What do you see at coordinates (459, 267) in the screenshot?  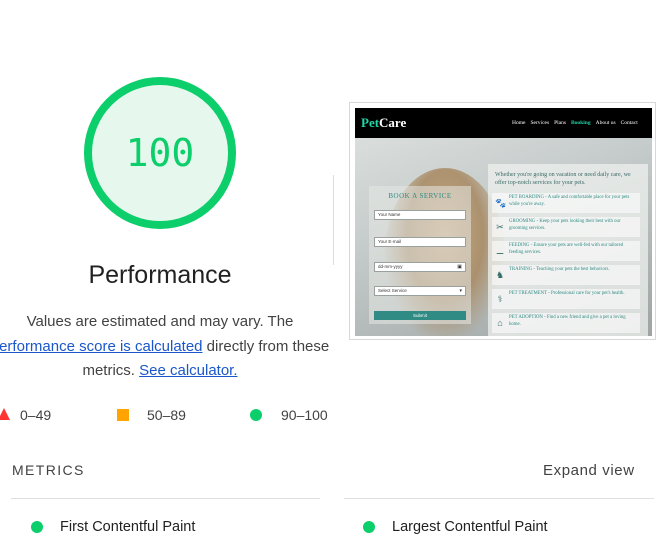 I see `calendar-icon: ▣` at bounding box center [459, 267].